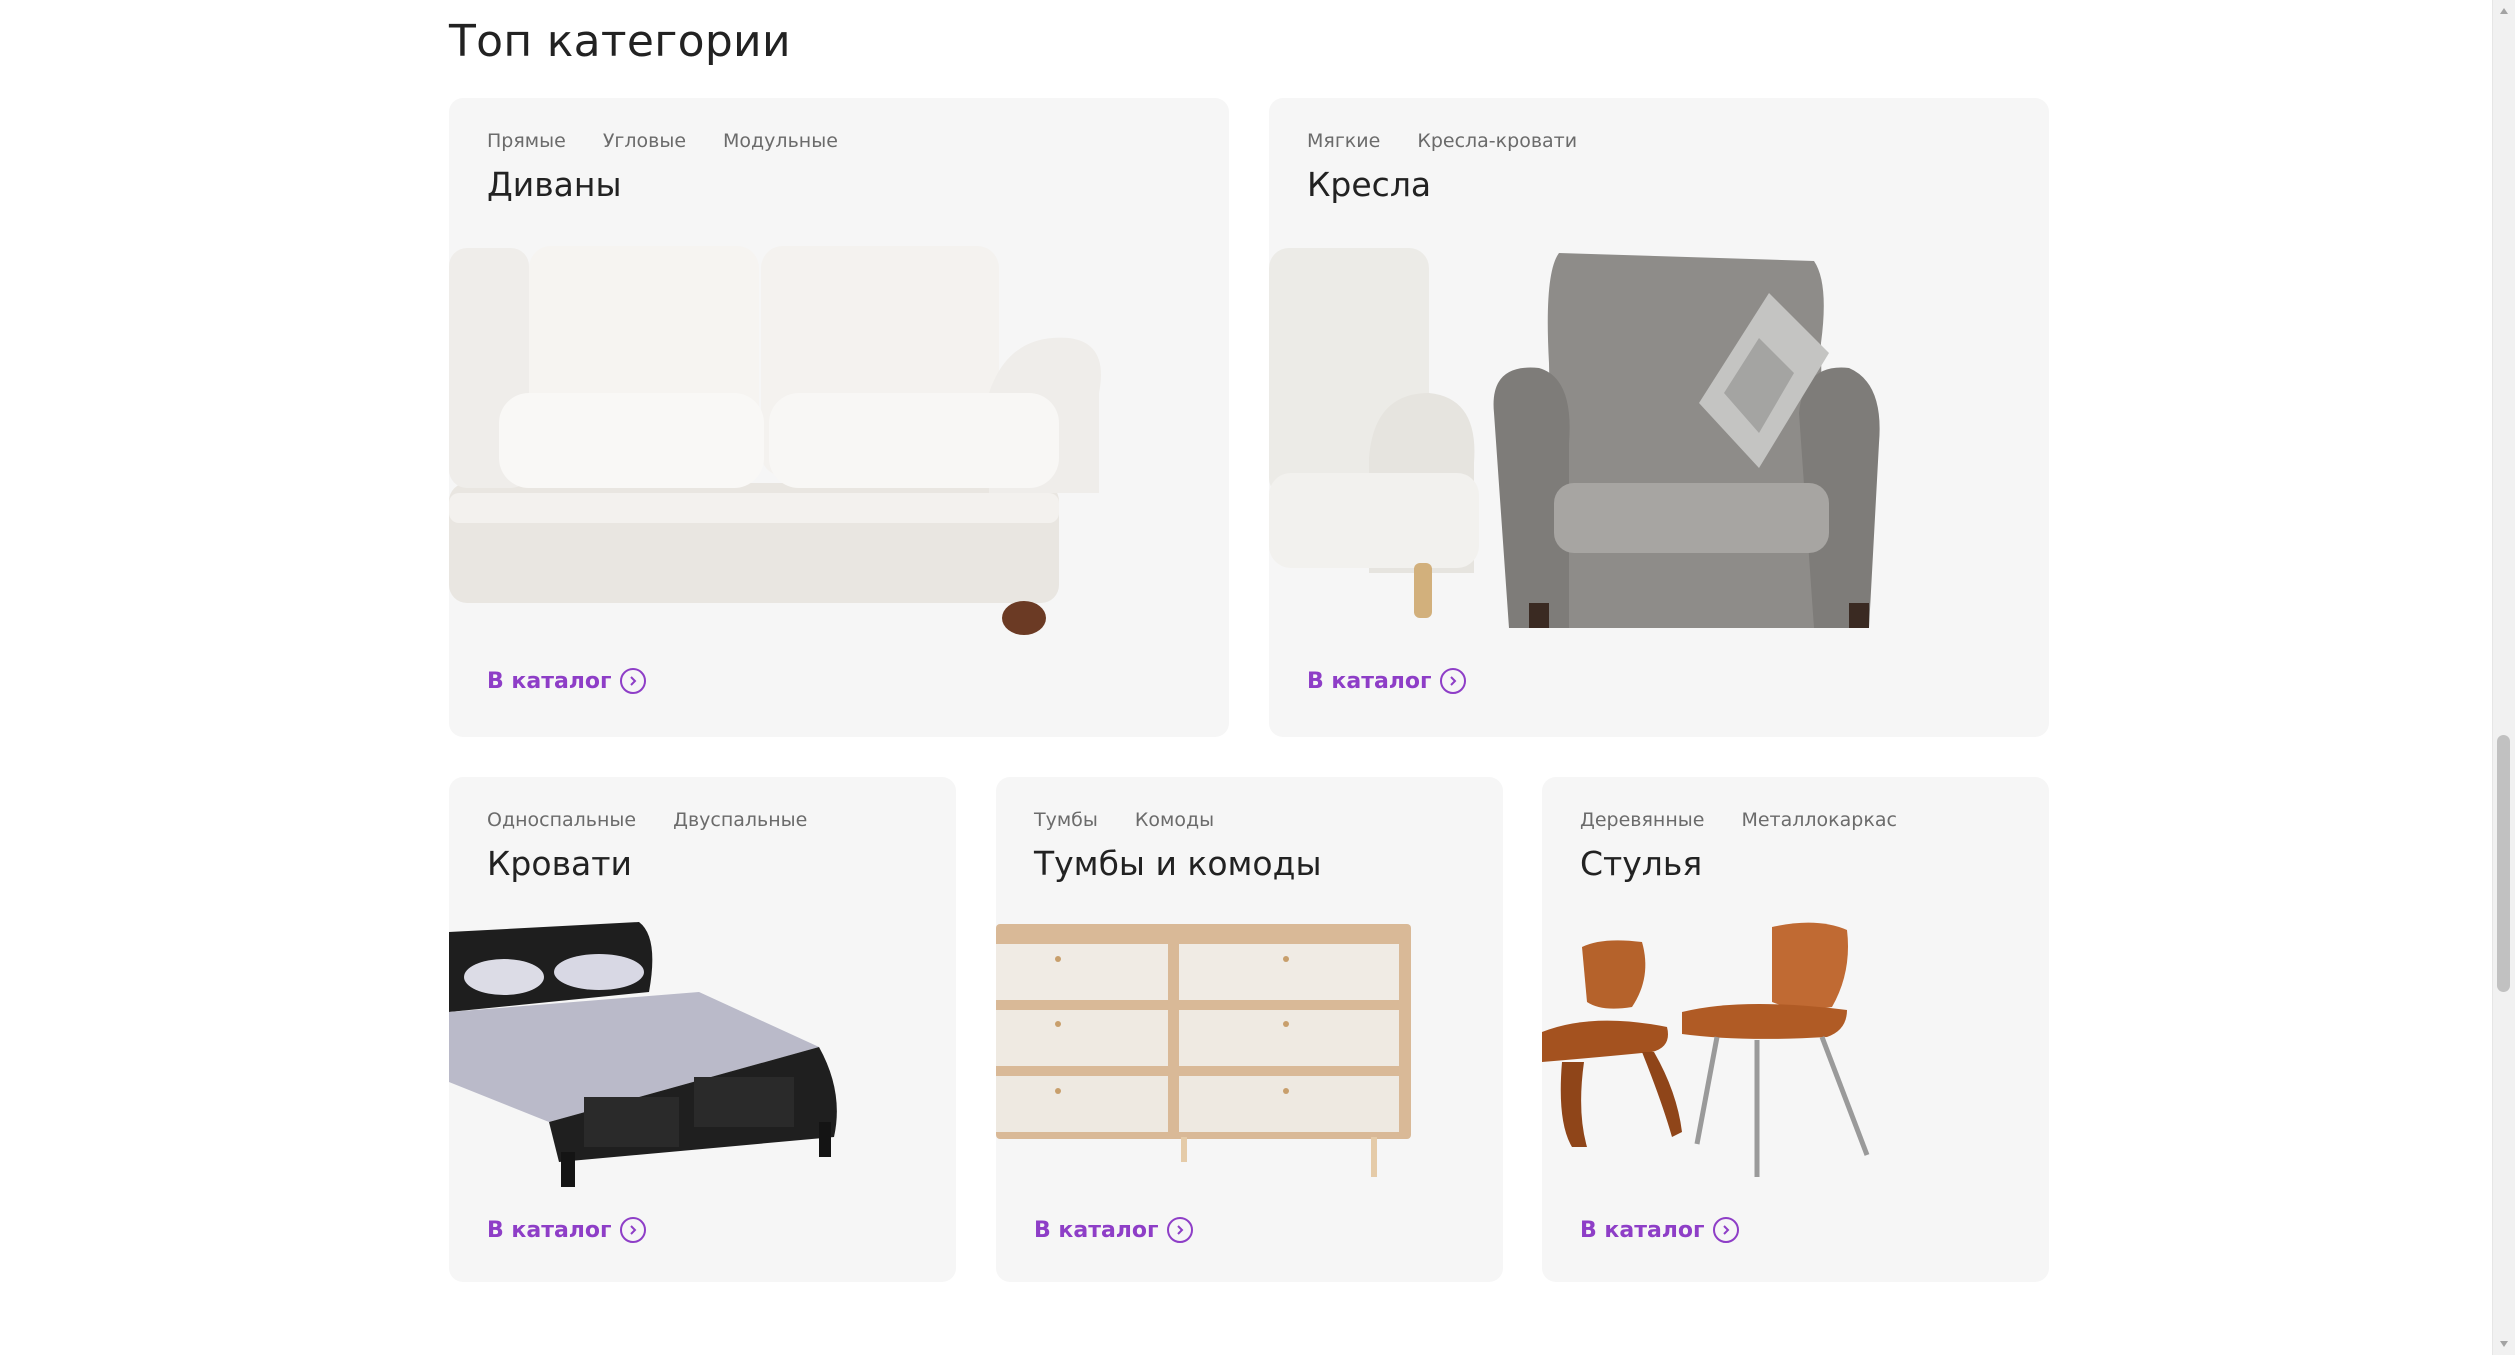  I want to click on armchair-image, so click(1574, 438).